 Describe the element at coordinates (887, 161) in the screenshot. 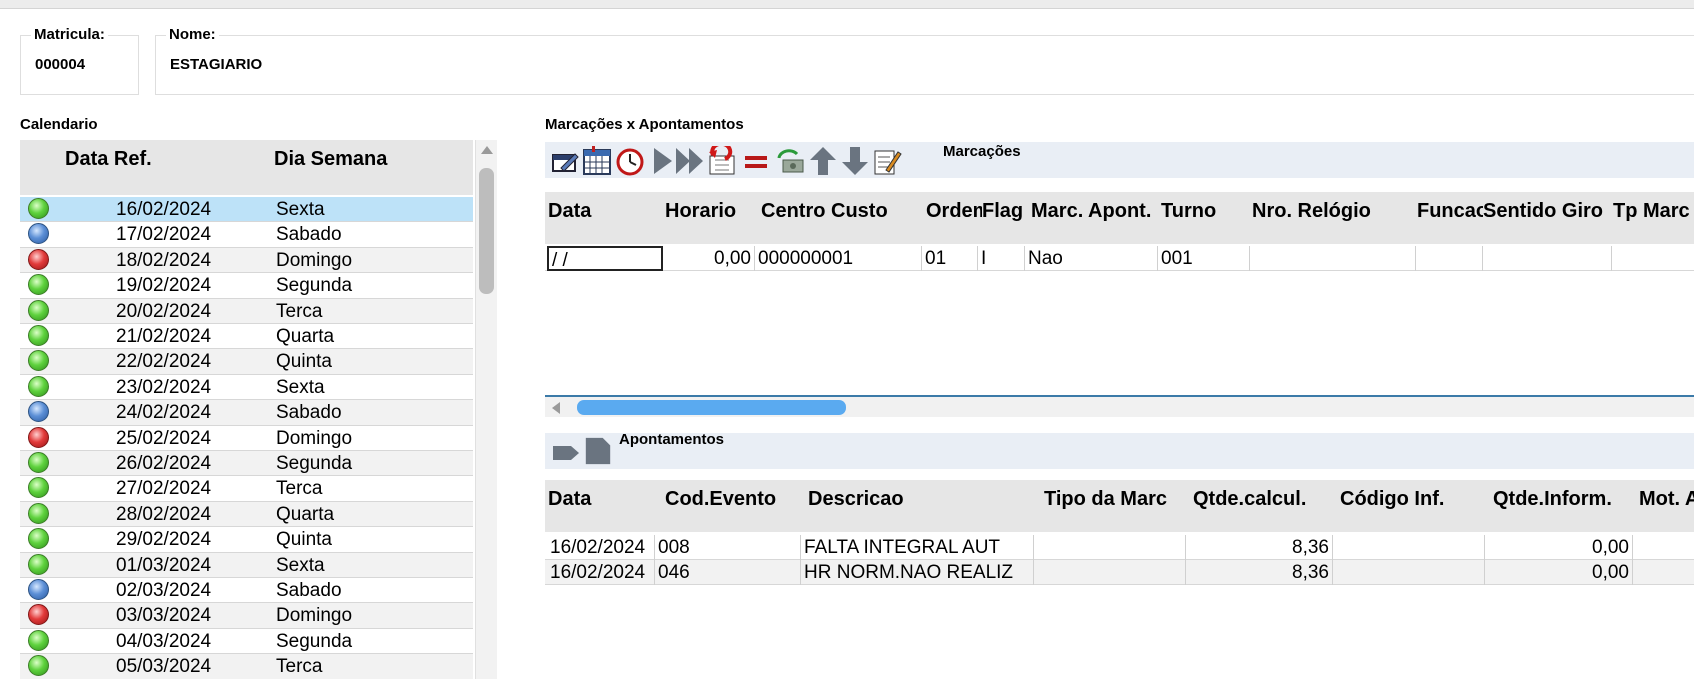

I see `notes-icon` at that location.